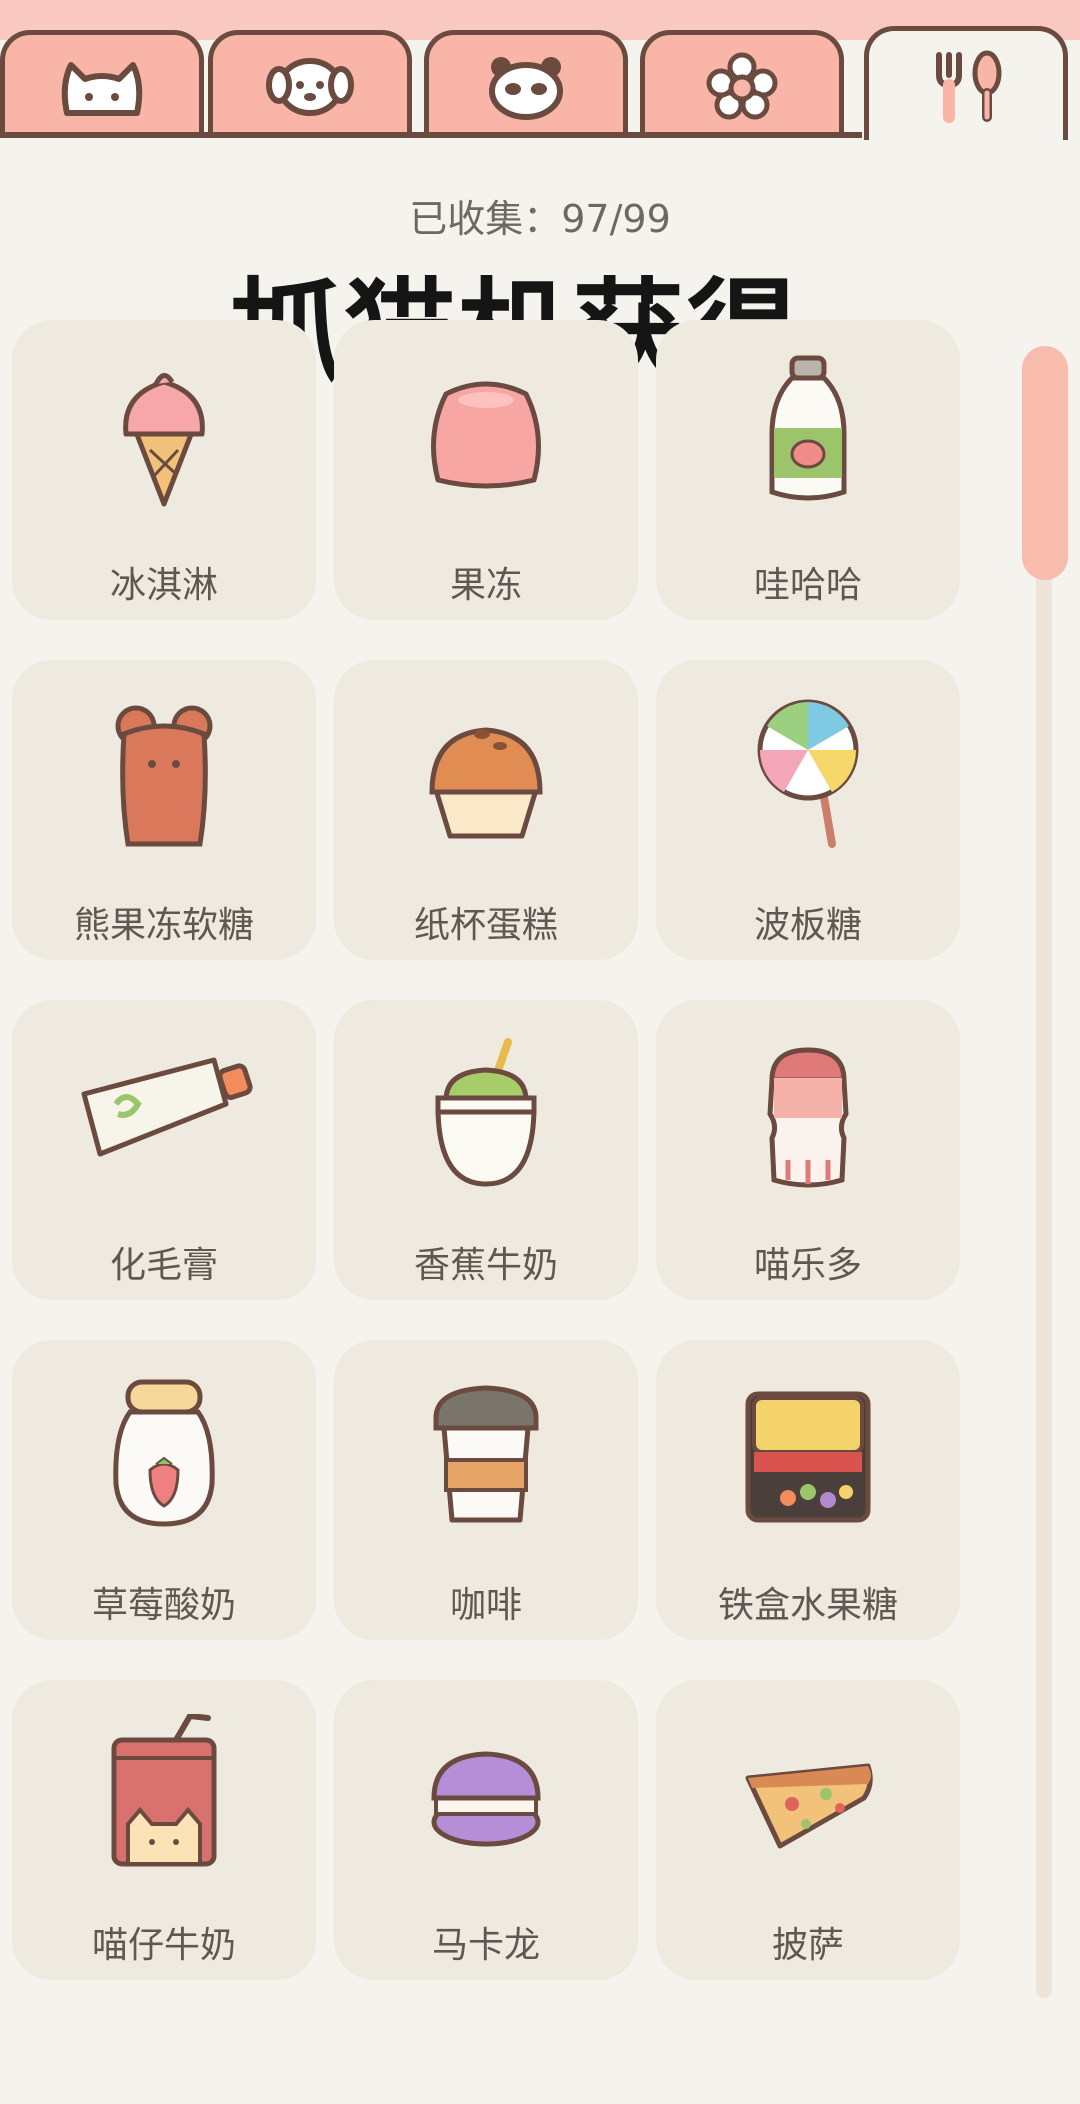 The width and height of the screenshot is (1080, 2104). What do you see at coordinates (164, 774) in the screenshot?
I see `gummy-bear-icon` at bounding box center [164, 774].